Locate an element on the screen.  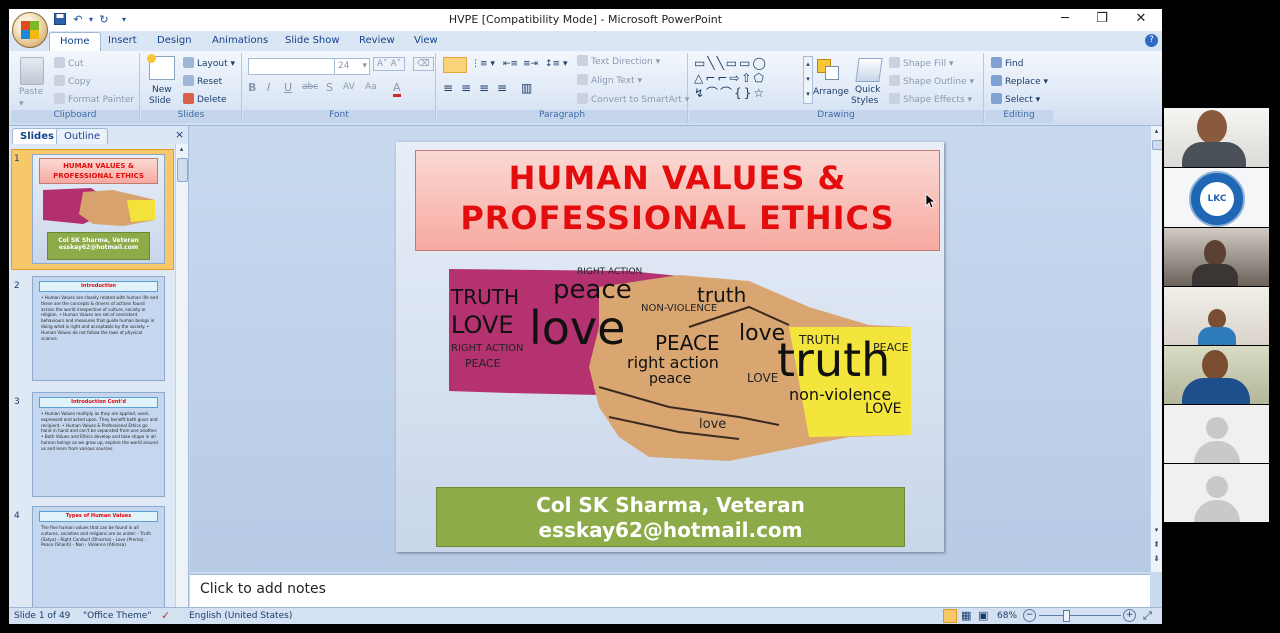
tab-review: Review is located at coordinates (377, 40).